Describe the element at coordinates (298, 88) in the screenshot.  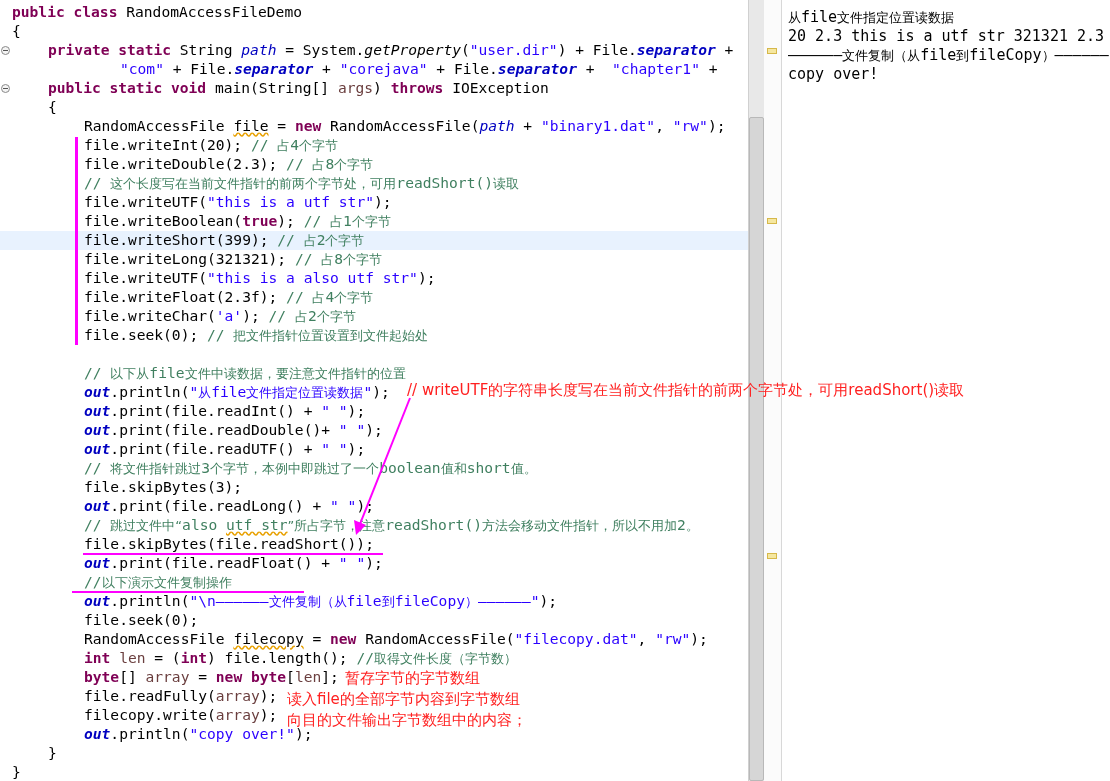
I see `code-line: public static void main(String[] args) throws IOException` at that location.